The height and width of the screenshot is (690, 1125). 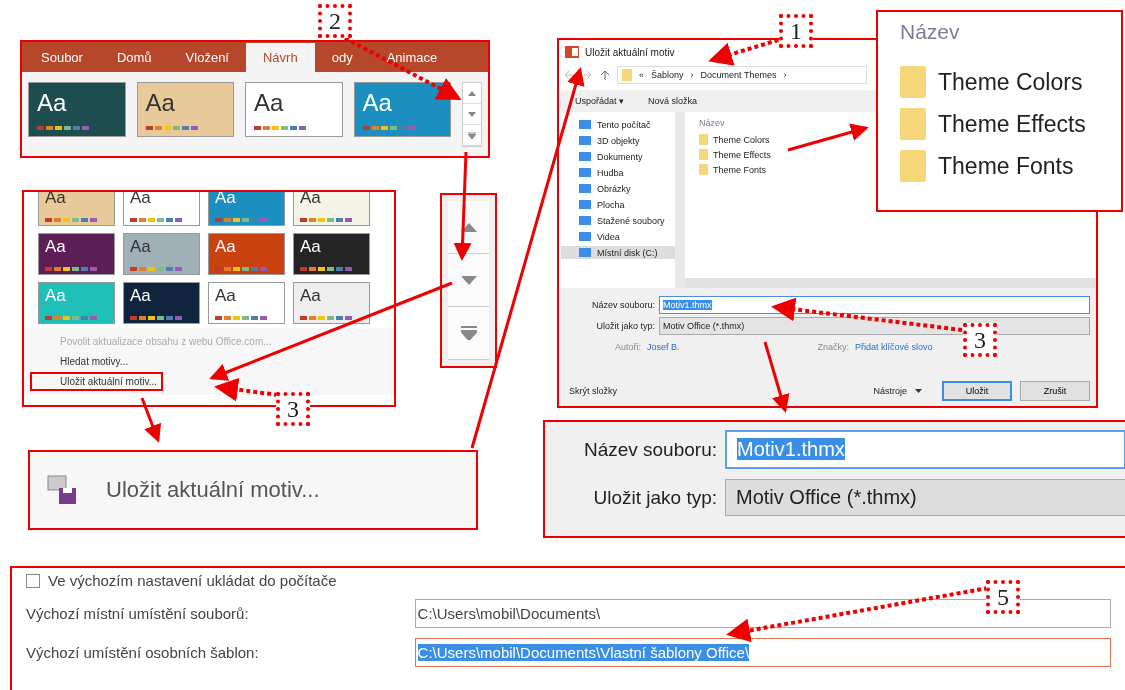 I want to click on step-number-callout: 5, so click(x=1003, y=597).